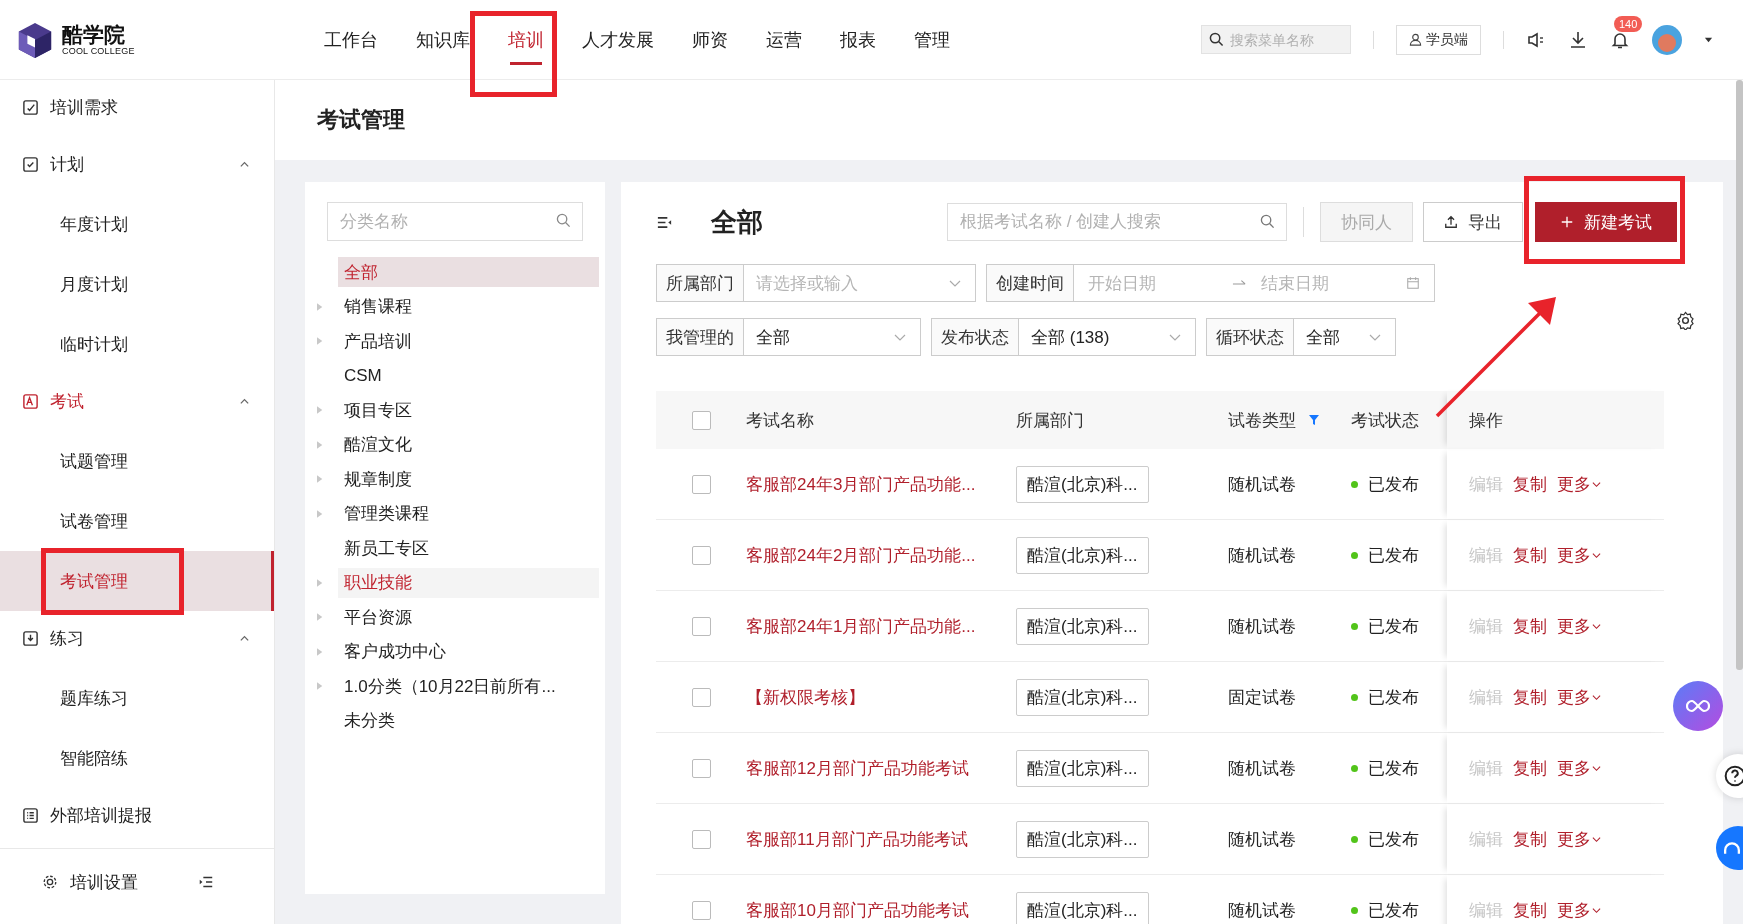 This screenshot has width=1743, height=924. Describe the element at coordinates (932, 39) in the screenshot. I see `nav-tab: 管理` at that location.